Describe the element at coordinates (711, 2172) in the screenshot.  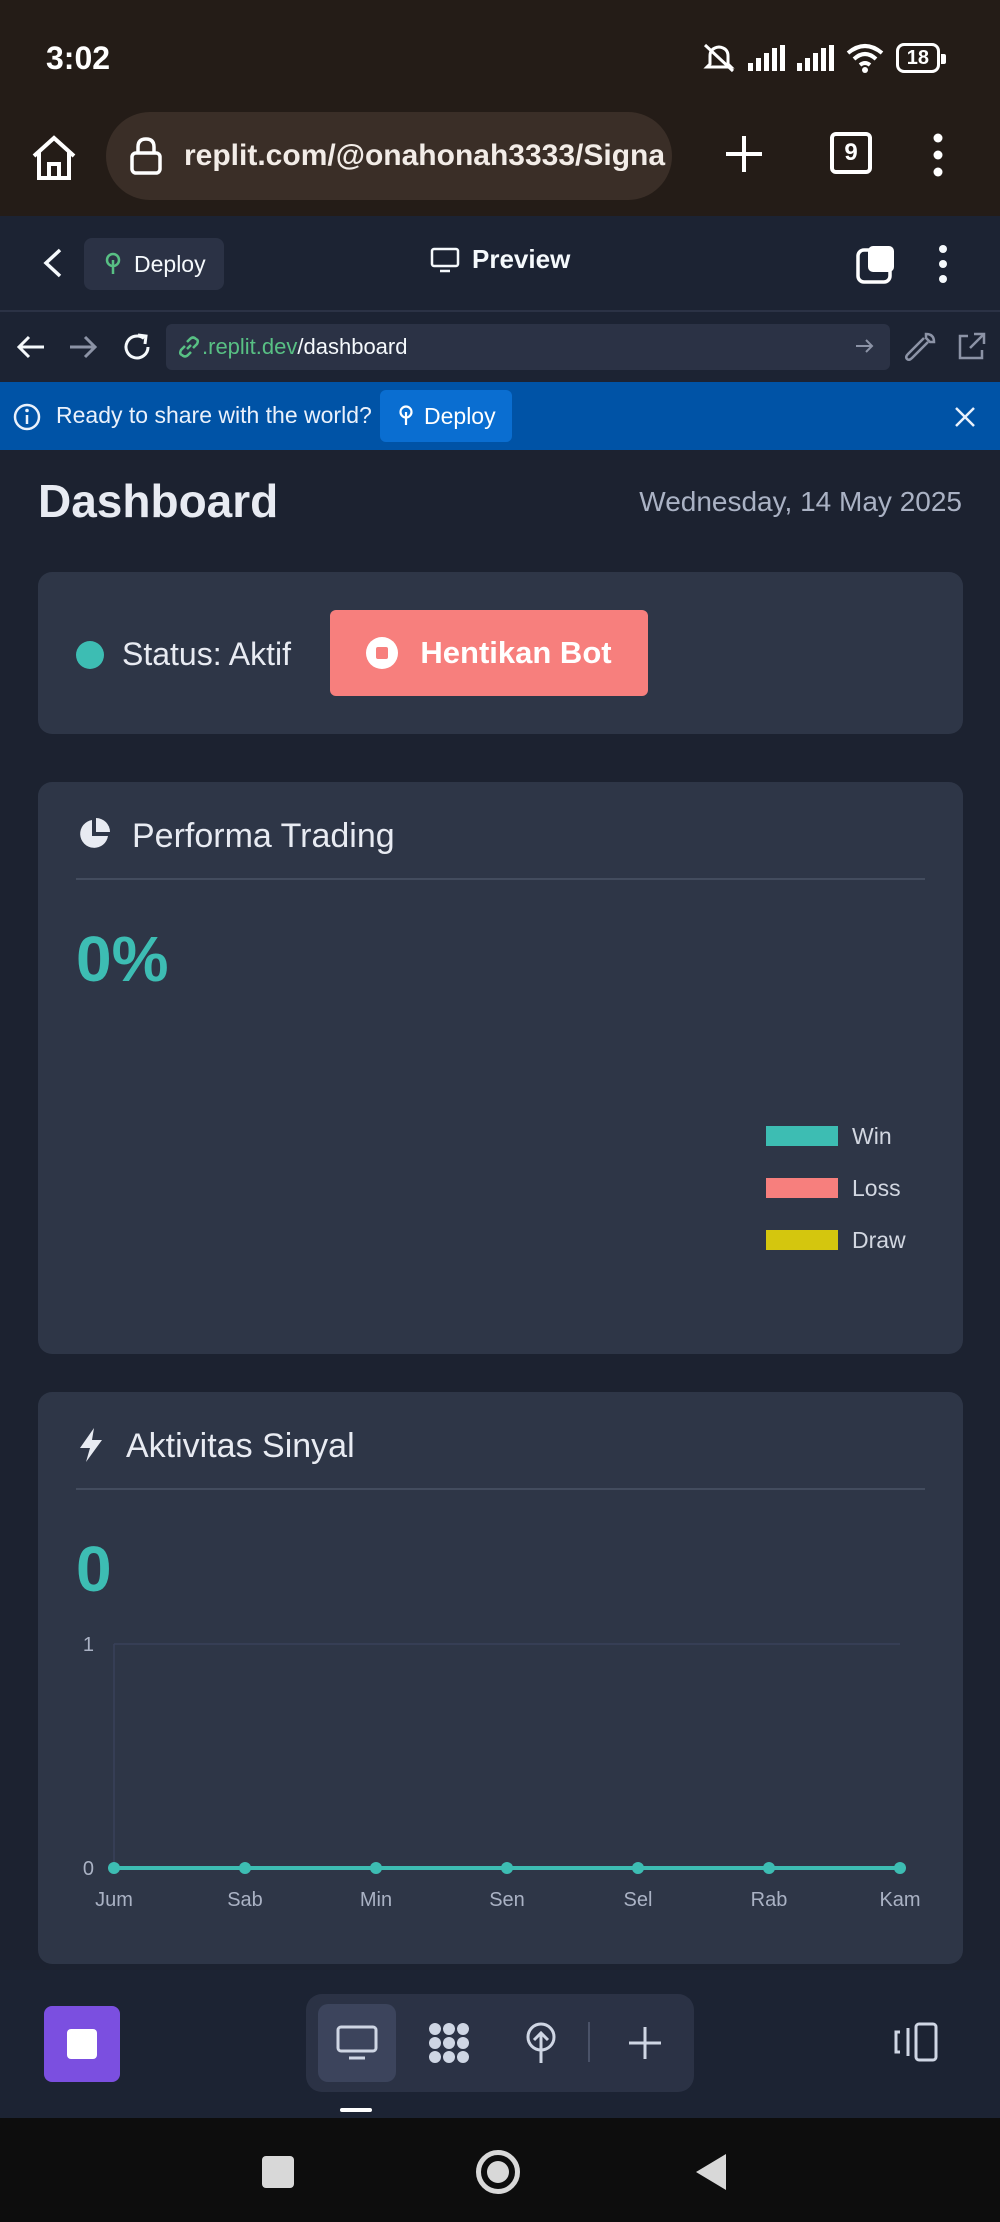
I see `back-button` at that location.